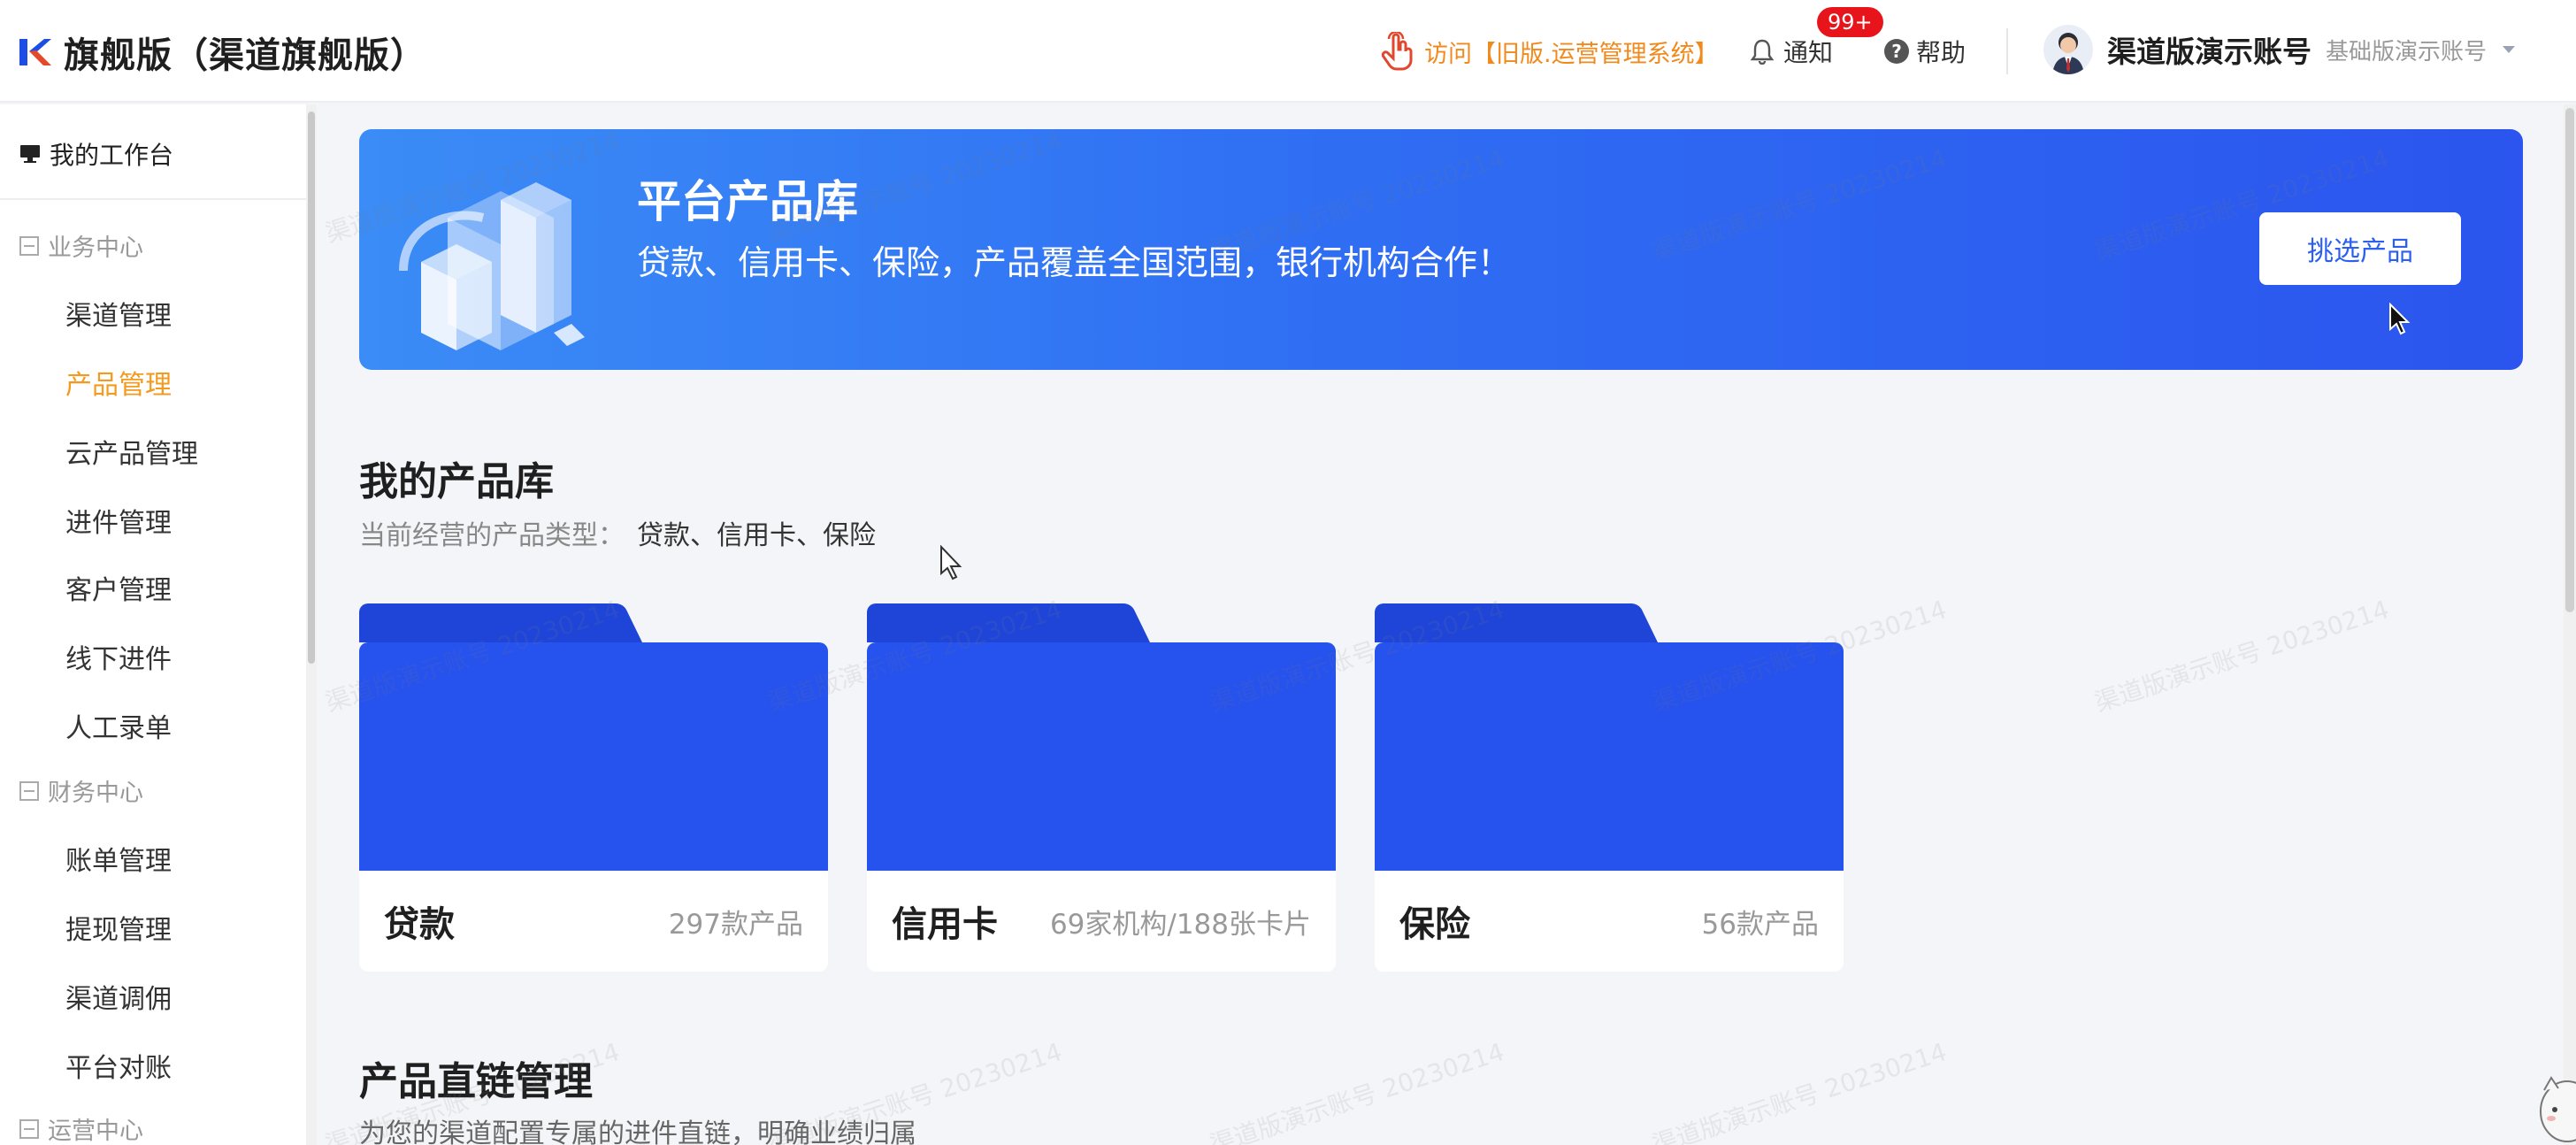 Image resolution: width=2576 pixels, height=1145 pixels. I want to click on product-folder-credit-card: 信用卡 69家机构/188张卡片, so click(1101, 788).